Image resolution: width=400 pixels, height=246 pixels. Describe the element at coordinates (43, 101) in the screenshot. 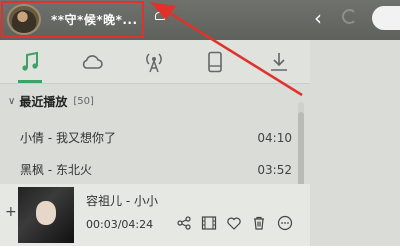

I see `section-title: 最近播放` at that location.